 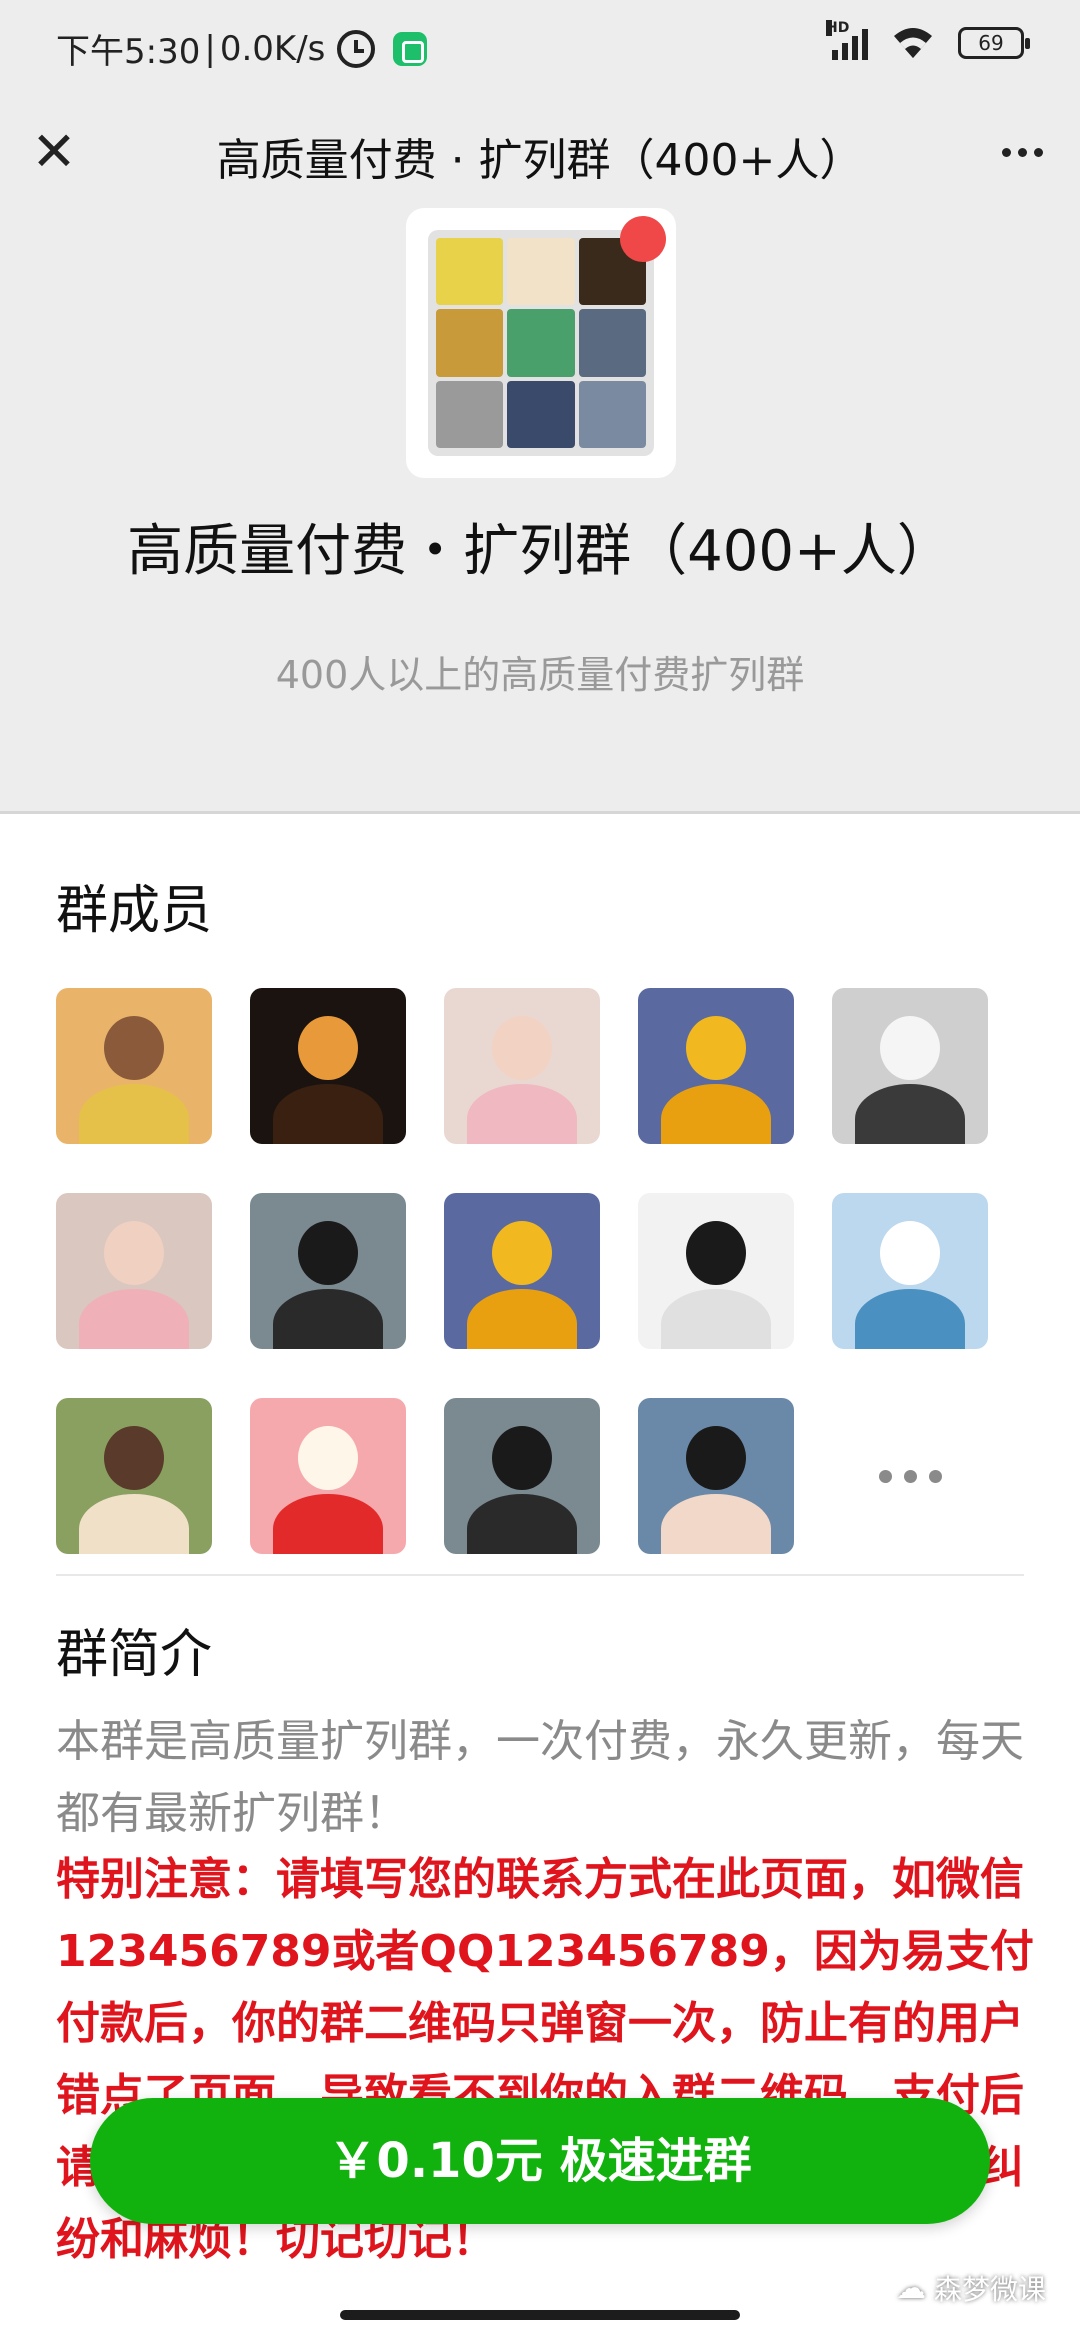 What do you see at coordinates (540, 551) in the screenshot?
I see `group-name: 高质量付费・扩列群（400+人）` at bounding box center [540, 551].